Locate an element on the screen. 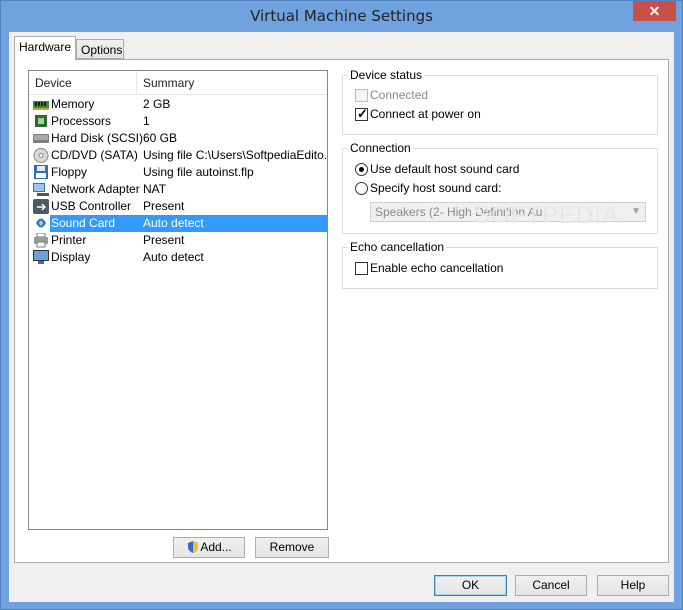  cd-dvd-icon is located at coordinates (41, 155).